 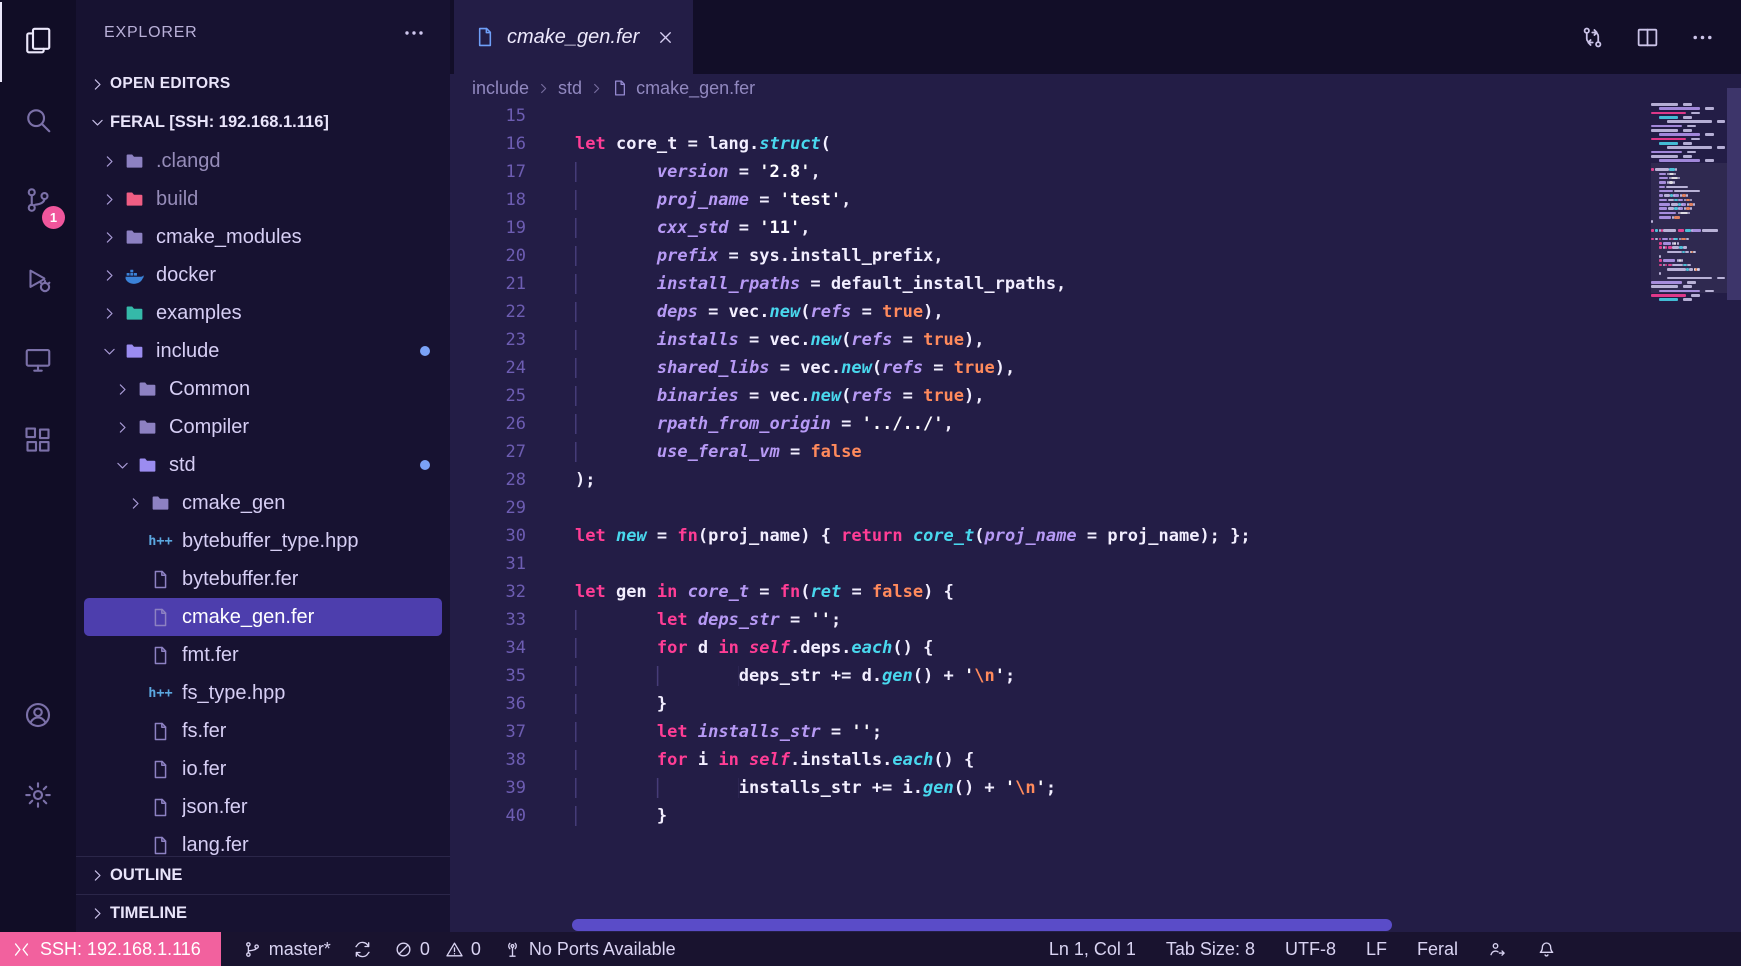 I want to click on feedback-icon, so click(x=1497, y=949).